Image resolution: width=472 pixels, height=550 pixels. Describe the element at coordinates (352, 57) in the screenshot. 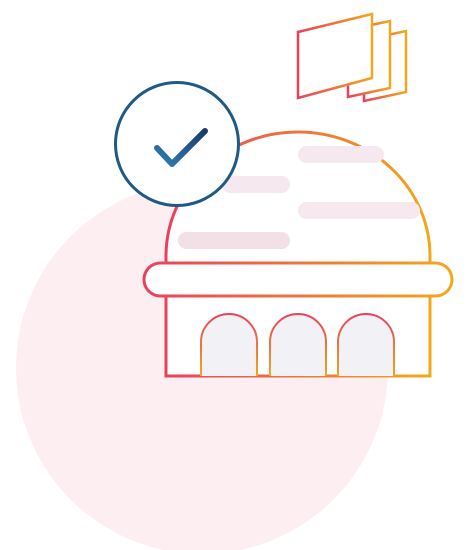

I see `flag-icon` at that location.